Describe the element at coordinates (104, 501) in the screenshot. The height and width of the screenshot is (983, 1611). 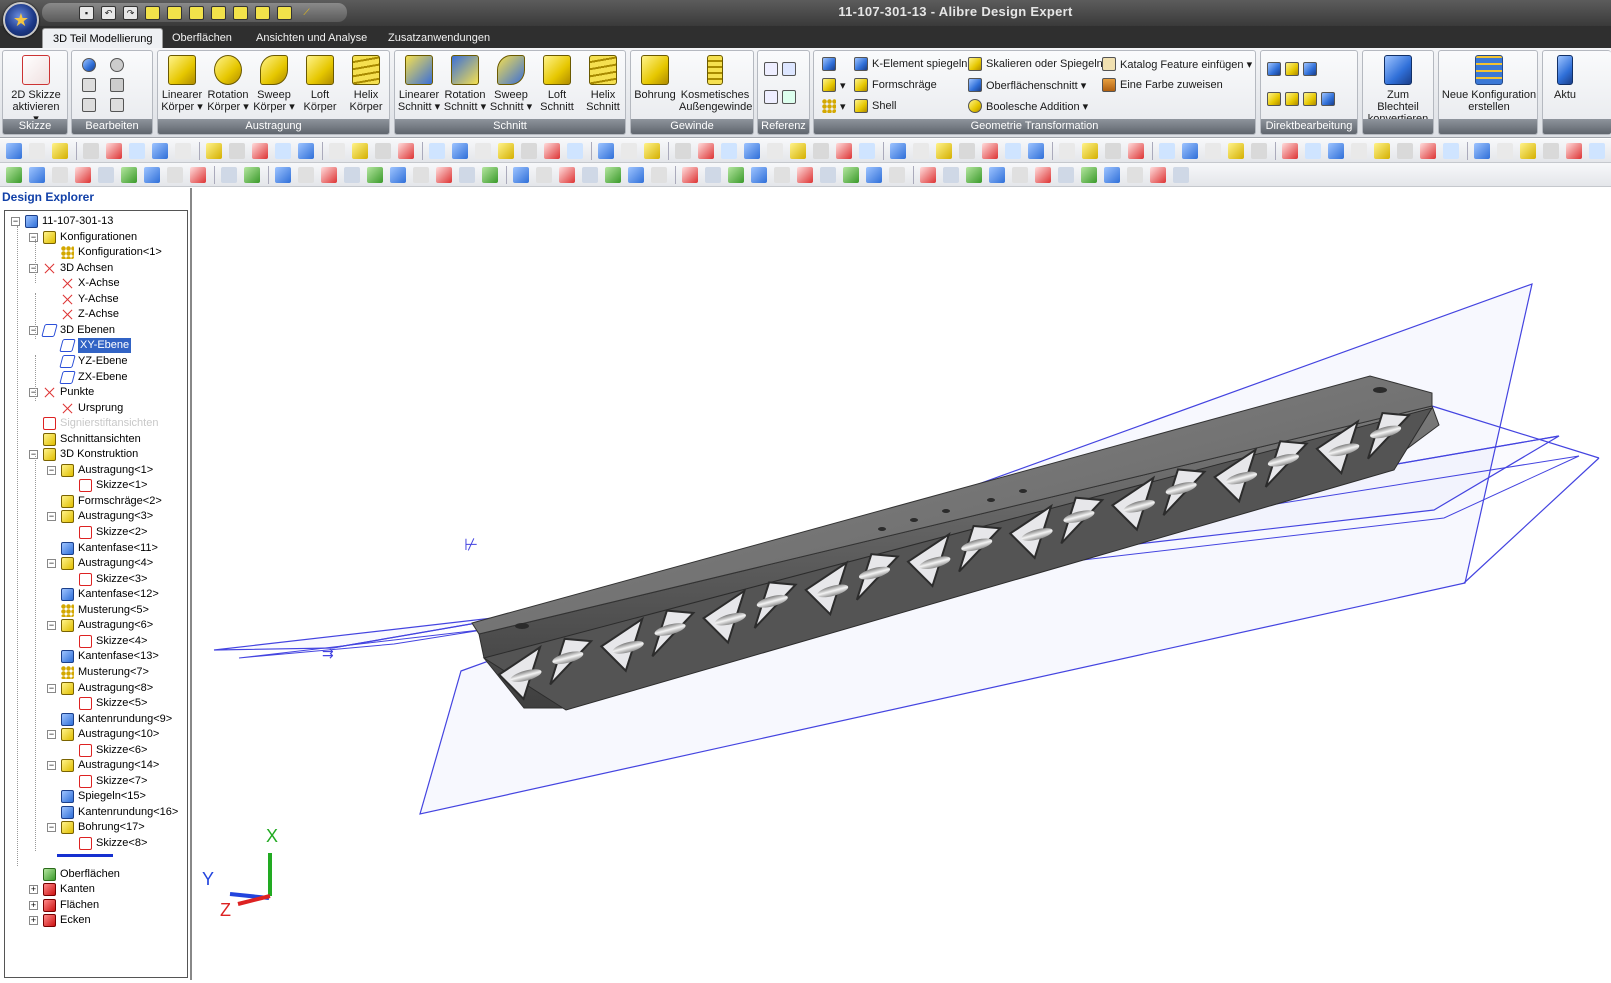
I see `tree-node-formschräge2: Formschräge<2>` at that location.